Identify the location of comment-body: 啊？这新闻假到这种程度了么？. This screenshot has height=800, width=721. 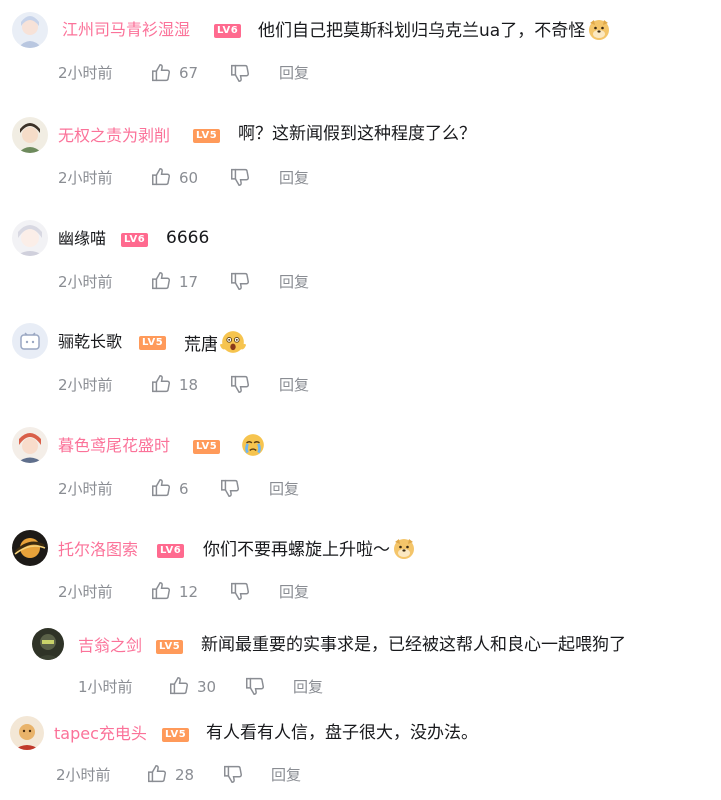
(357, 134).